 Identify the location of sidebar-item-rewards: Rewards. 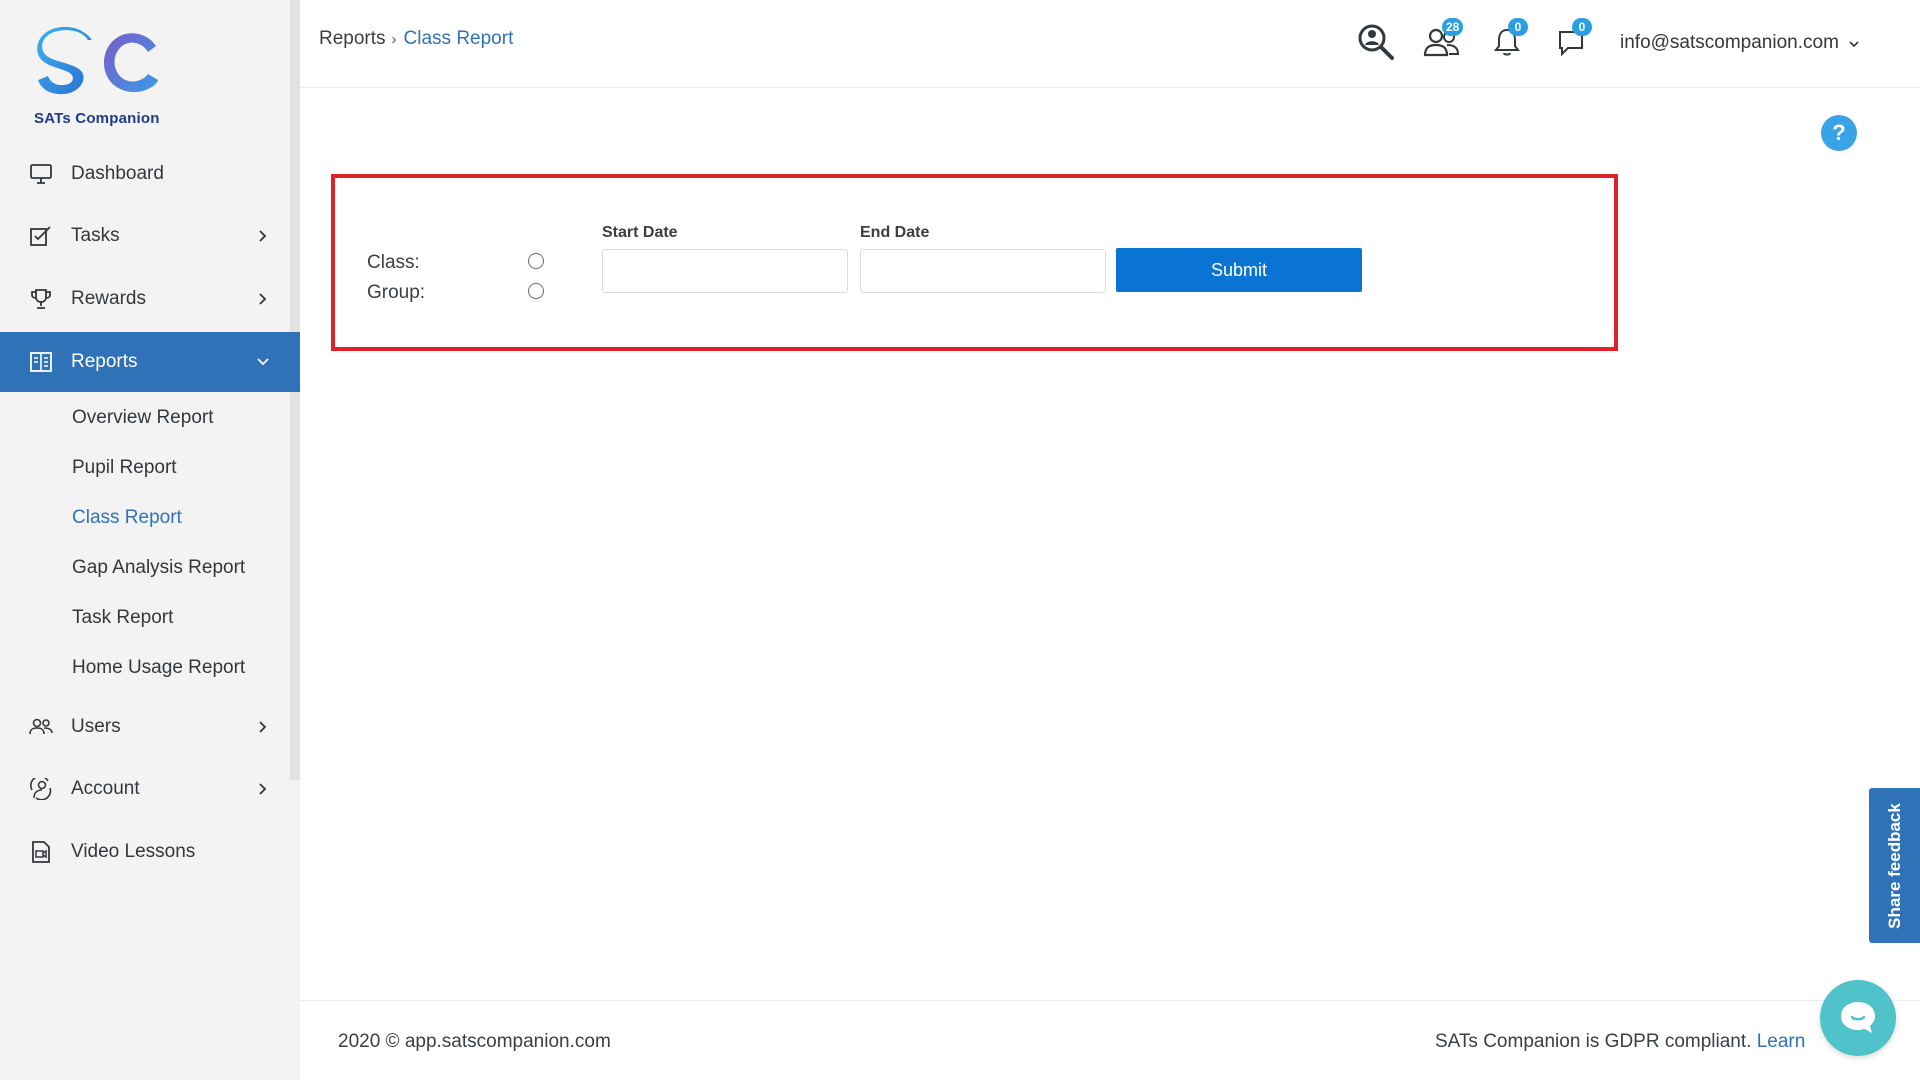
(150, 299).